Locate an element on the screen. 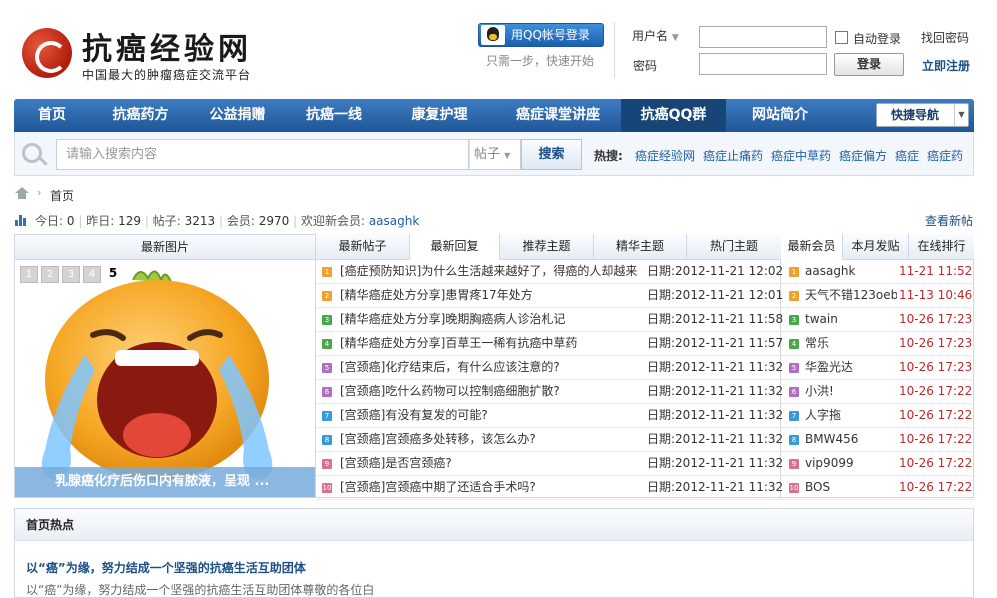  member-name: 华盈光达 is located at coordinates (851, 367).